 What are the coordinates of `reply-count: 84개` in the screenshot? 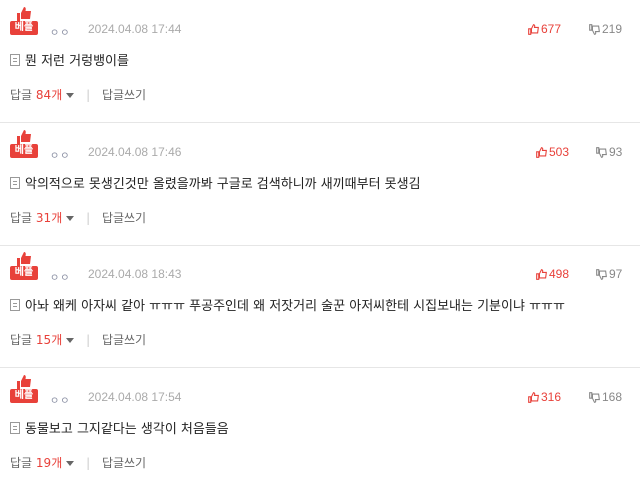 It's located at (49, 95).